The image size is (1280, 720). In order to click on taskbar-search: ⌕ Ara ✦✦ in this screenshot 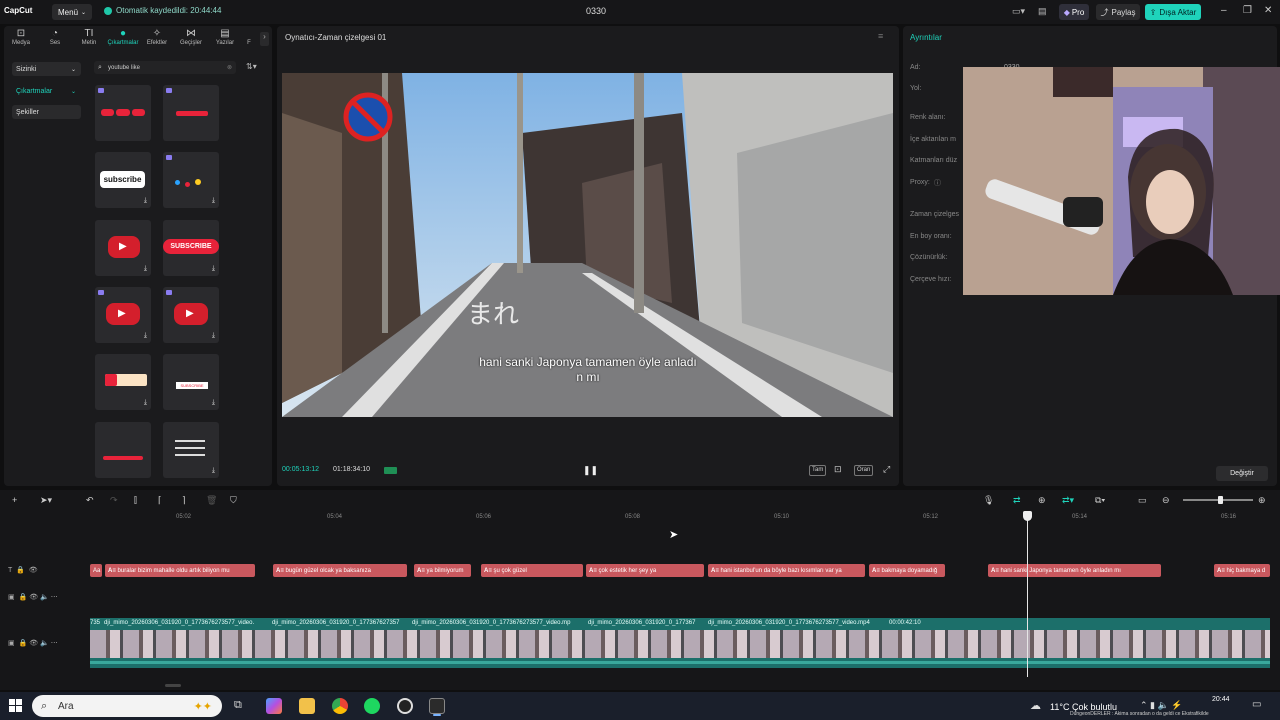, I will do `click(127, 706)`.